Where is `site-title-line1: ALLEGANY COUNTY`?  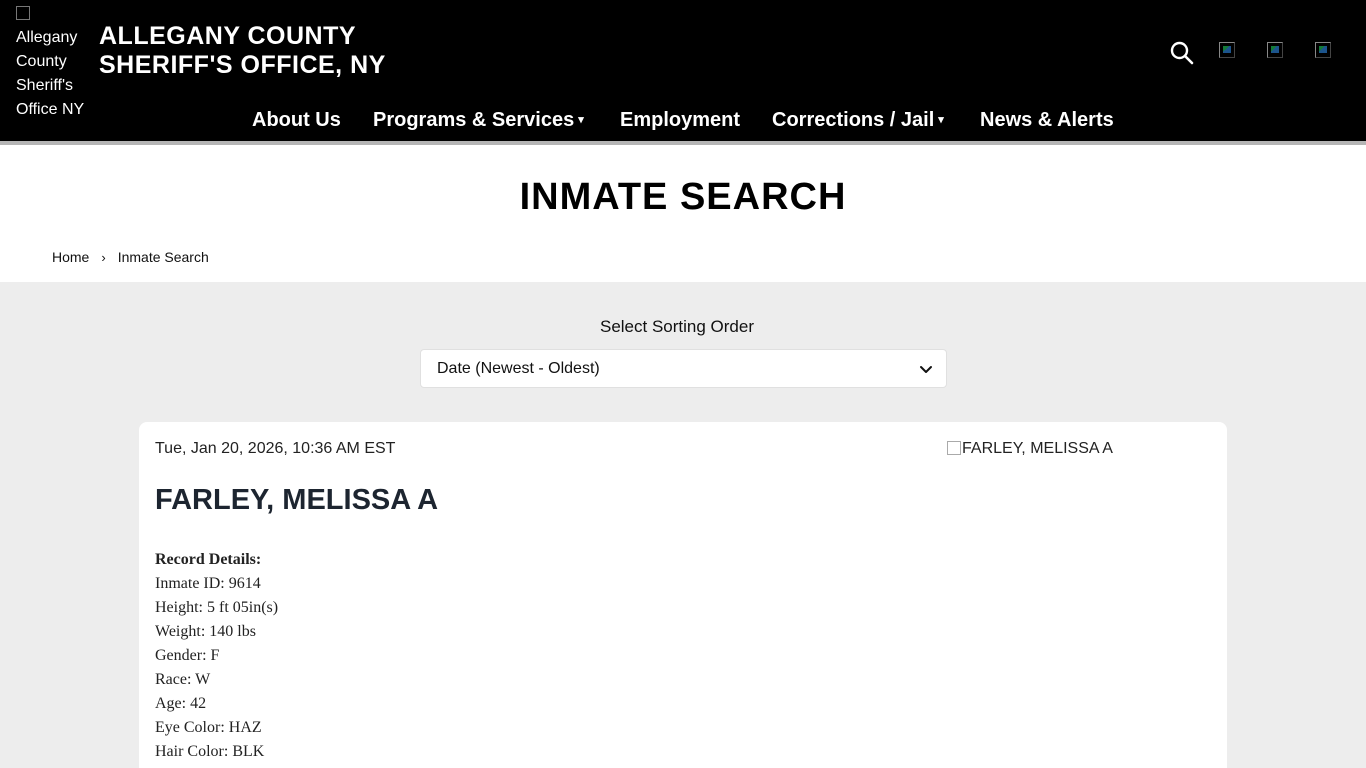 site-title-line1: ALLEGANY COUNTY is located at coordinates (228, 36).